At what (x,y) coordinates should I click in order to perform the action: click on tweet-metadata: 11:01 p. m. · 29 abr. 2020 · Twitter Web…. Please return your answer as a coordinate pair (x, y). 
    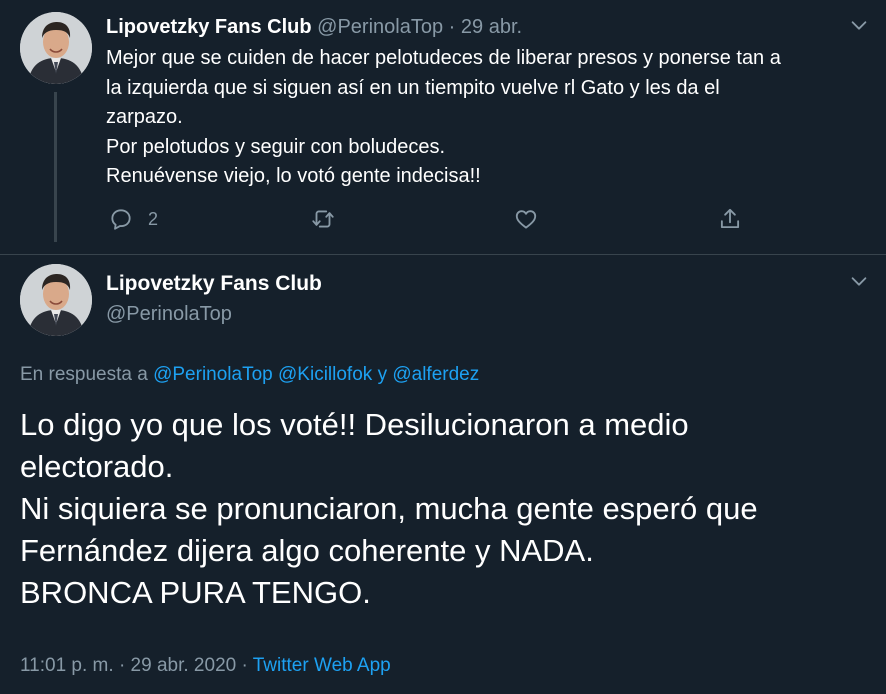
    Looking at the image, I should click on (205, 666).